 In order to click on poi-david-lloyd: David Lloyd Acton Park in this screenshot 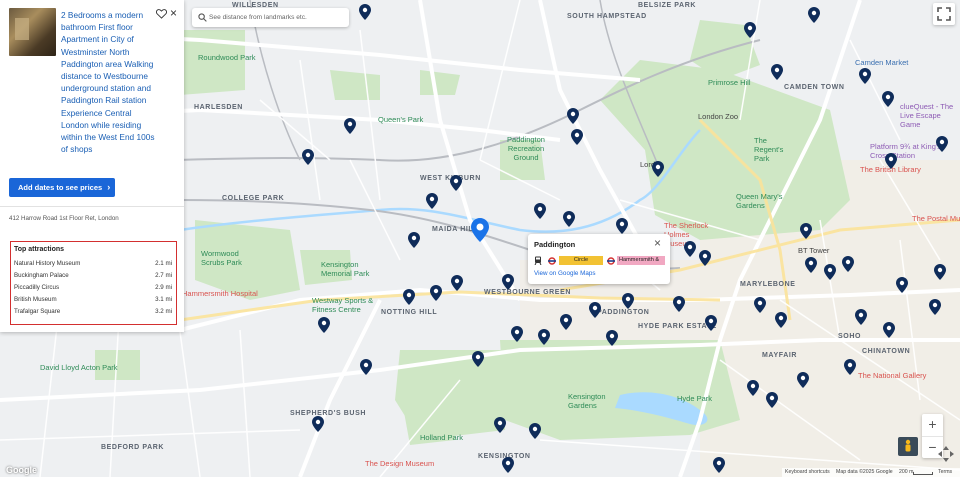, I will do `click(79, 367)`.